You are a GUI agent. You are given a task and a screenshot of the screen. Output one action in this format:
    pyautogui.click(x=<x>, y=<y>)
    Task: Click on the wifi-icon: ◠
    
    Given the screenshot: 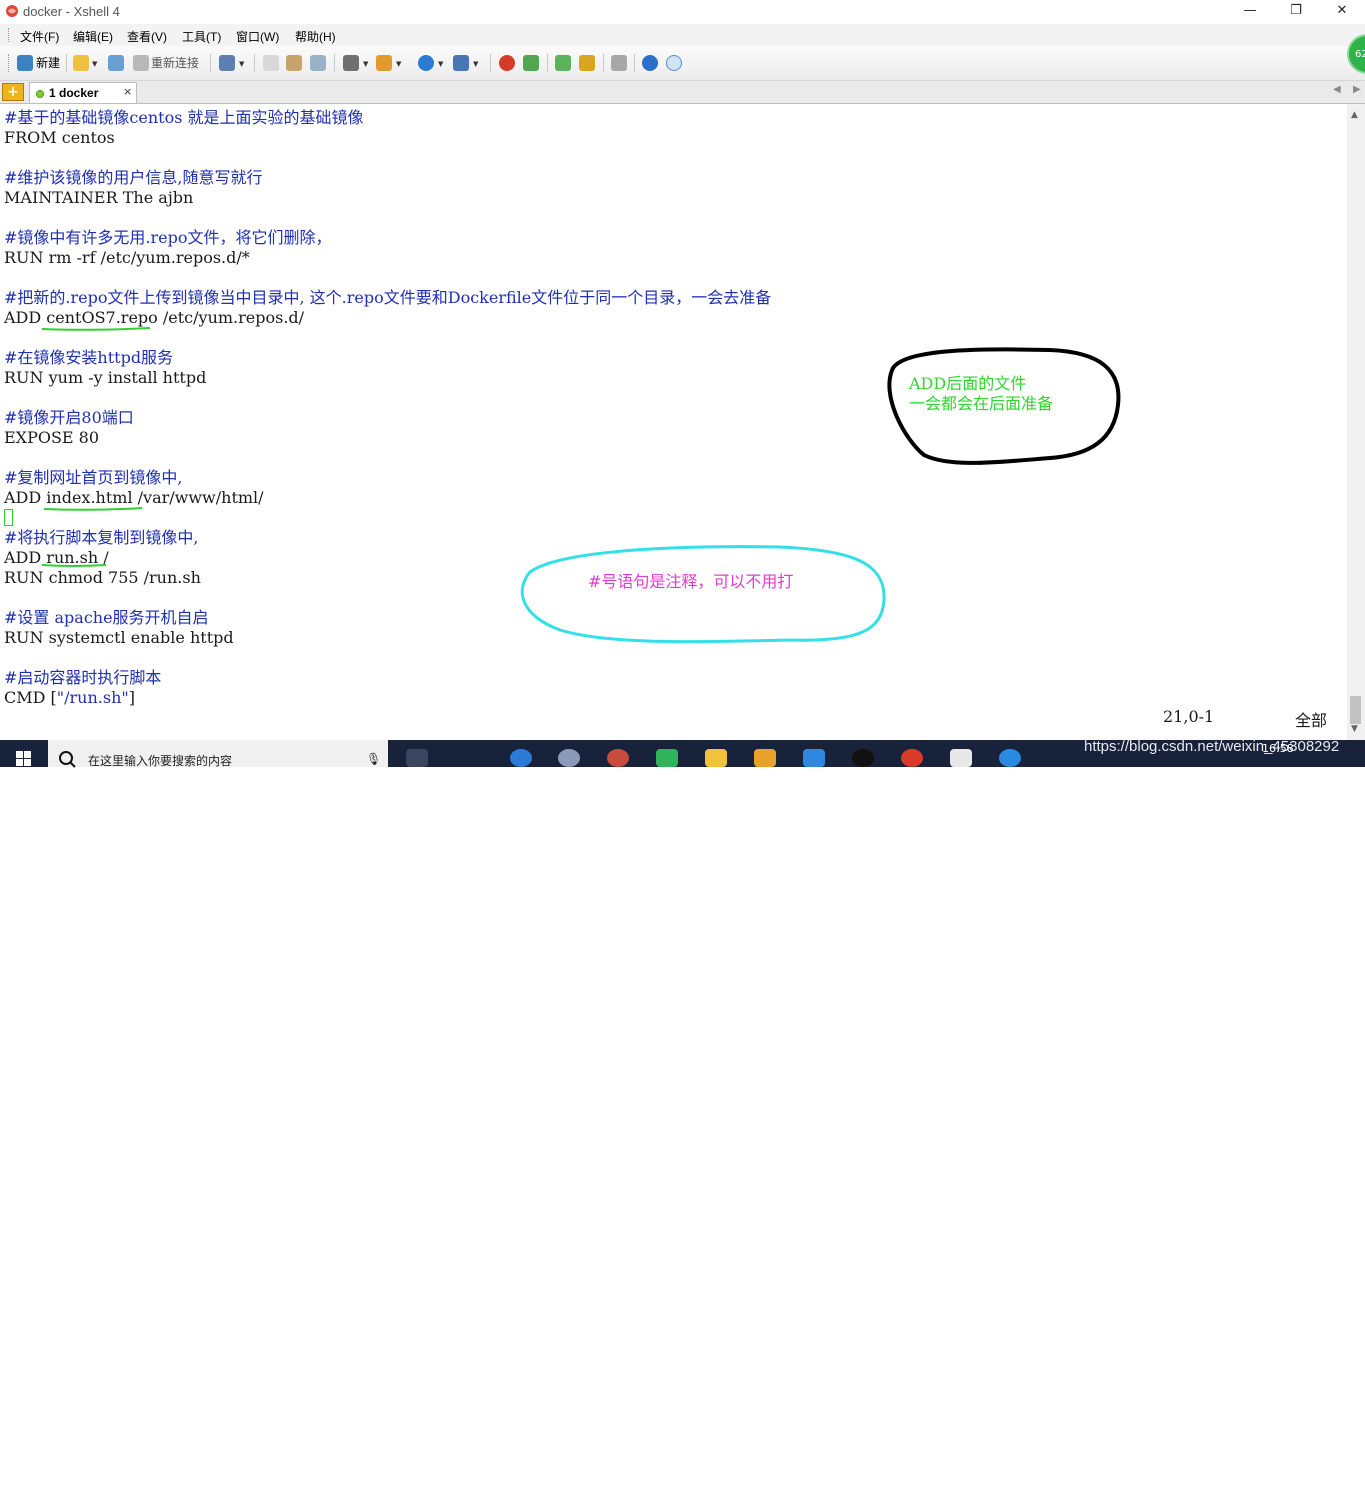 What is the action you would take?
    pyautogui.click(x=1158, y=1494)
    